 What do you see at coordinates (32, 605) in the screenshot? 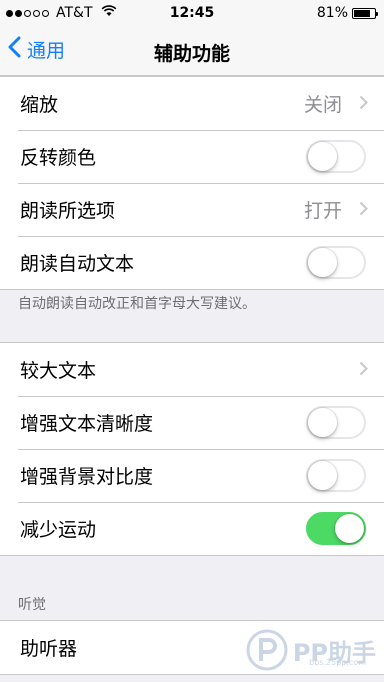
I see `hearing-section-header: 听觉` at bounding box center [32, 605].